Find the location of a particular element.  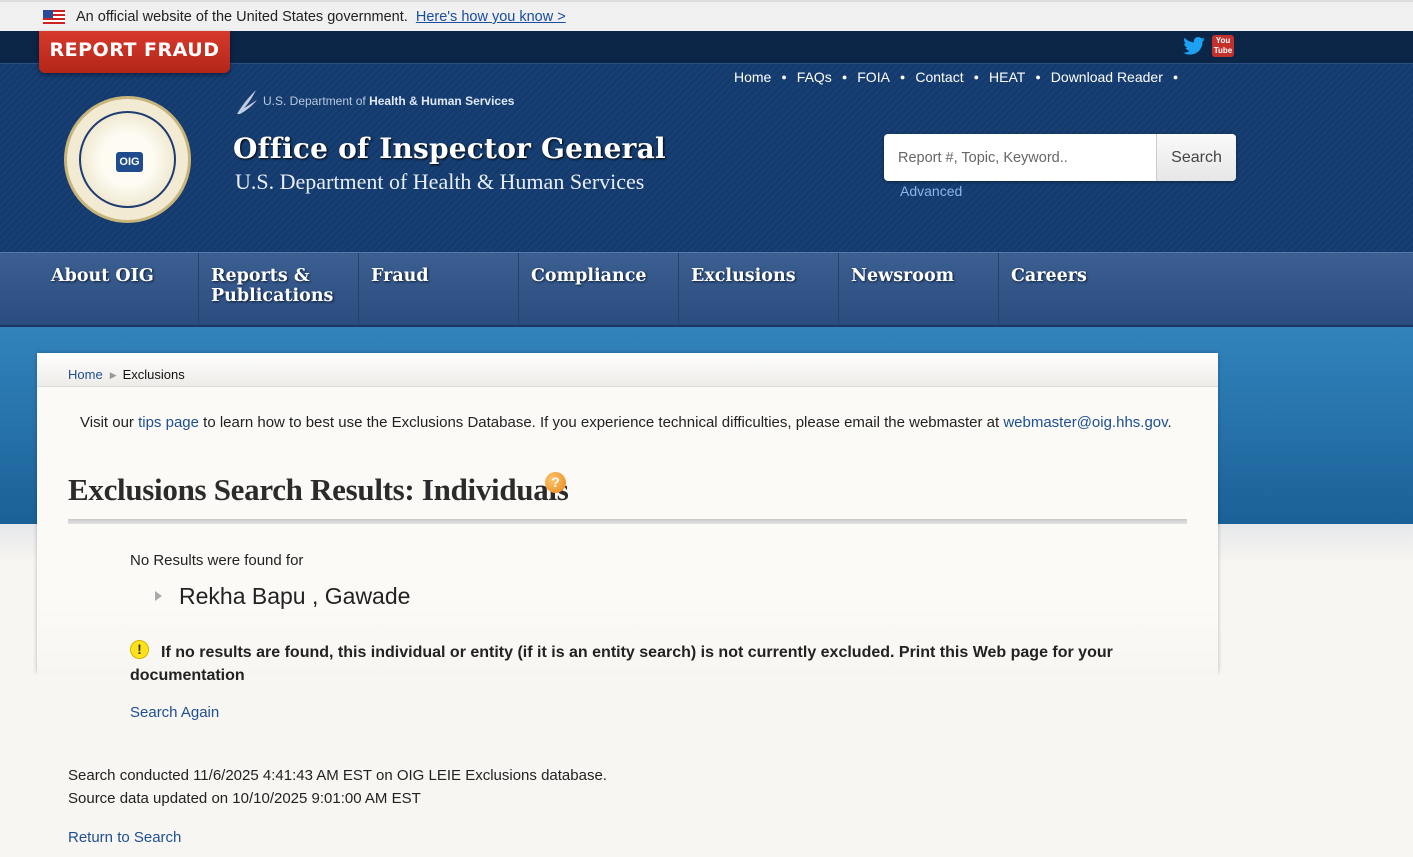

intro-before: Visit our is located at coordinates (109, 422).